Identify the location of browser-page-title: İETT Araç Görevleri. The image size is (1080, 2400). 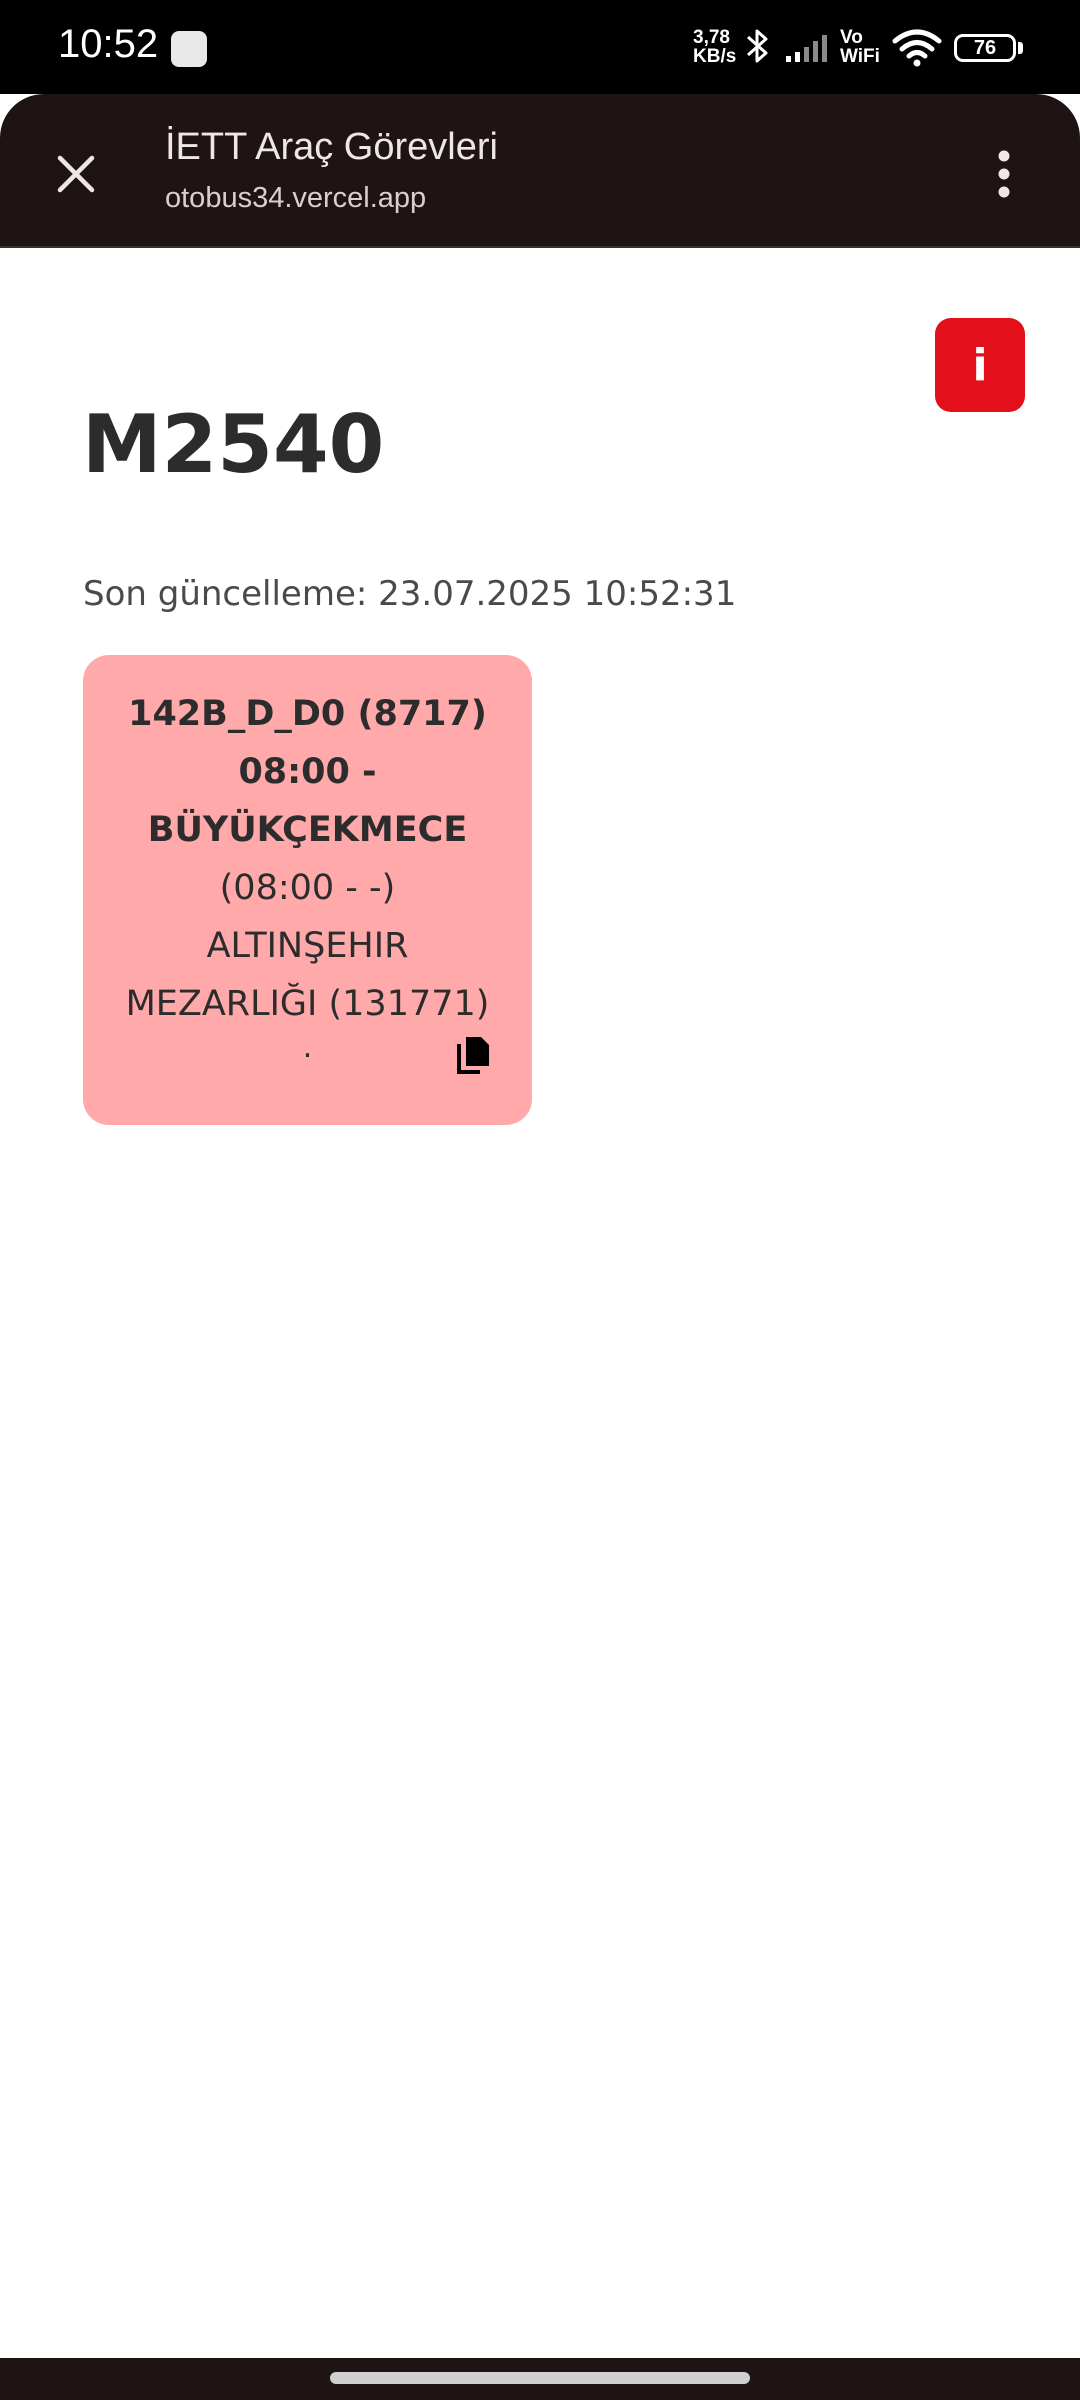
(331, 147).